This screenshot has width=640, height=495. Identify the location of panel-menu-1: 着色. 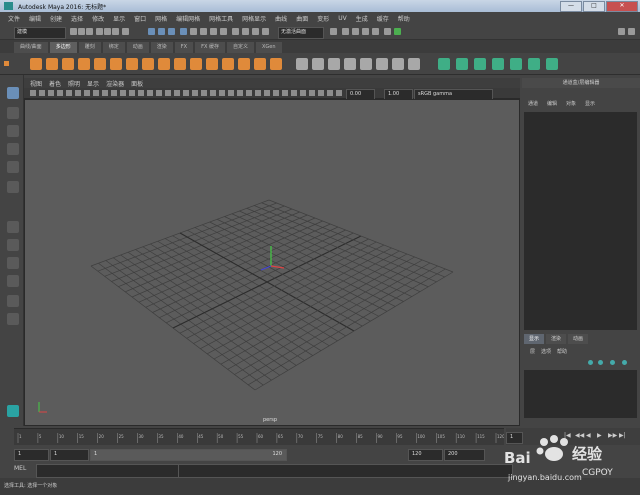
(55, 83).